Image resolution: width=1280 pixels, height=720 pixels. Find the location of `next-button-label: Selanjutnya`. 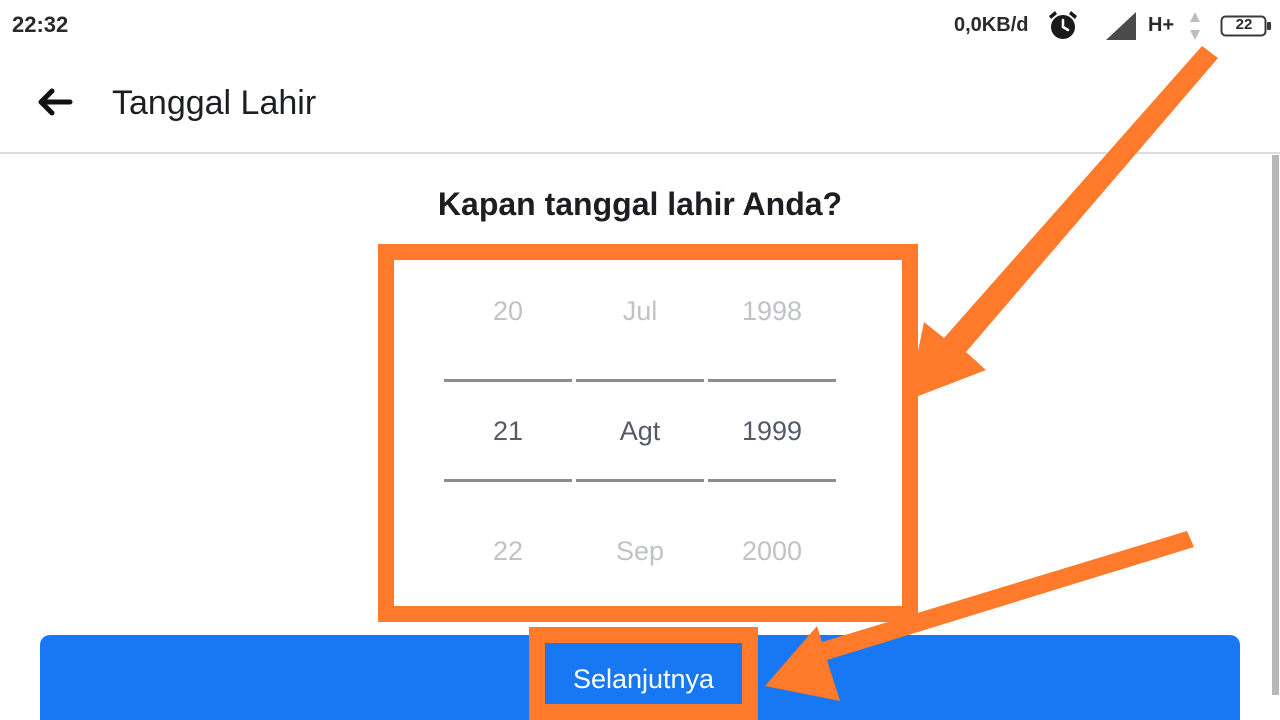

next-button-label: Selanjutnya is located at coordinates (643, 679).